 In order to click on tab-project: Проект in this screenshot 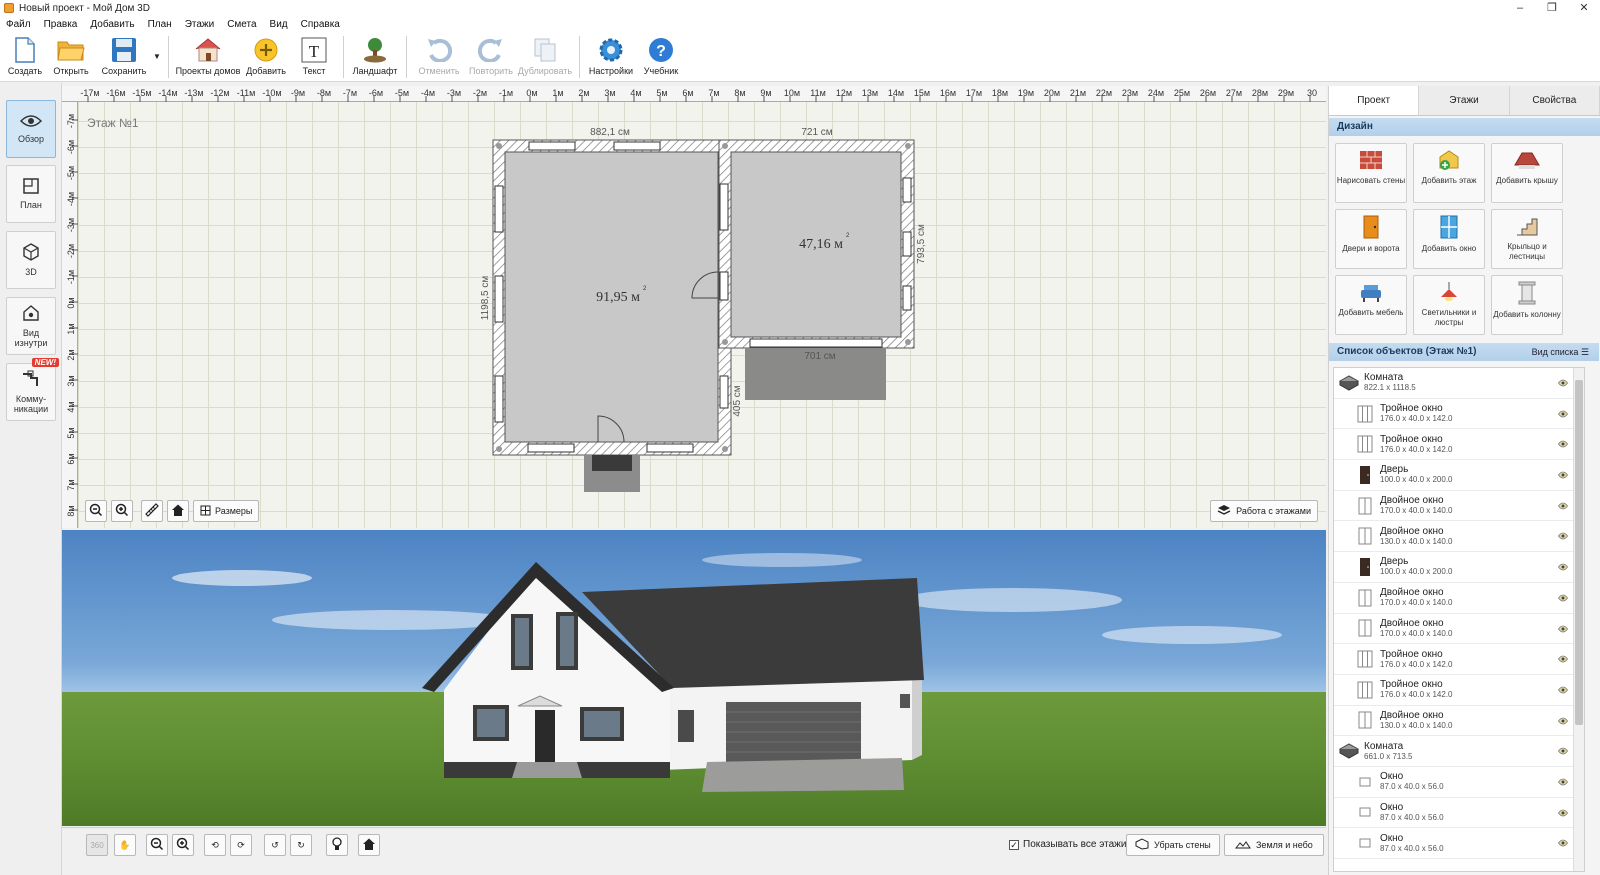, I will do `click(1374, 100)`.